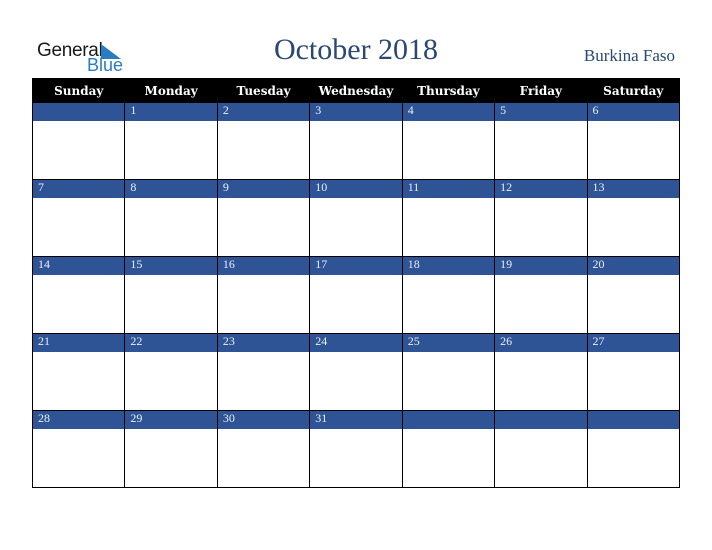 Image resolution: width=712 pixels, height=550 pixels. What do you see at coordinates (171, 90) in the screenshot?
I see `weekday-header-monday: Monday` at bounding box center [171, 90].